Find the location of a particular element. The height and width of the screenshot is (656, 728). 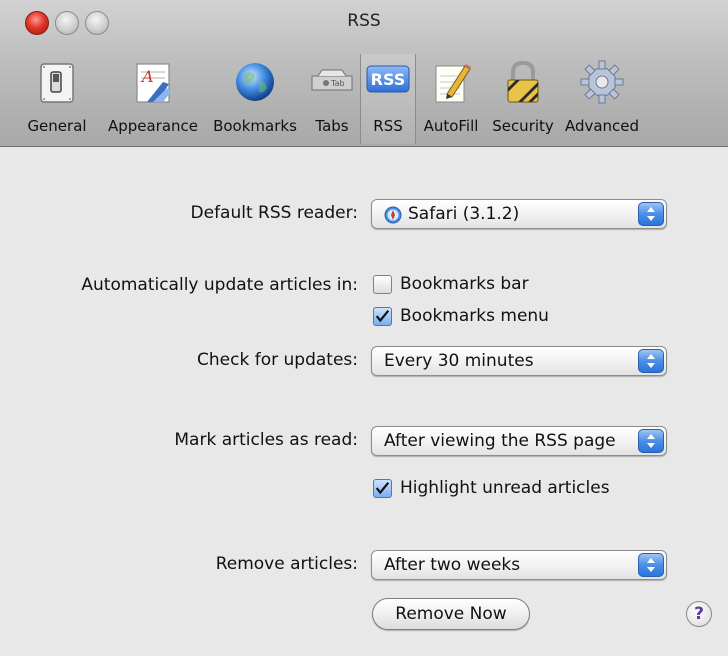

tab-icon: Tab is located at coordinates (332, 80).